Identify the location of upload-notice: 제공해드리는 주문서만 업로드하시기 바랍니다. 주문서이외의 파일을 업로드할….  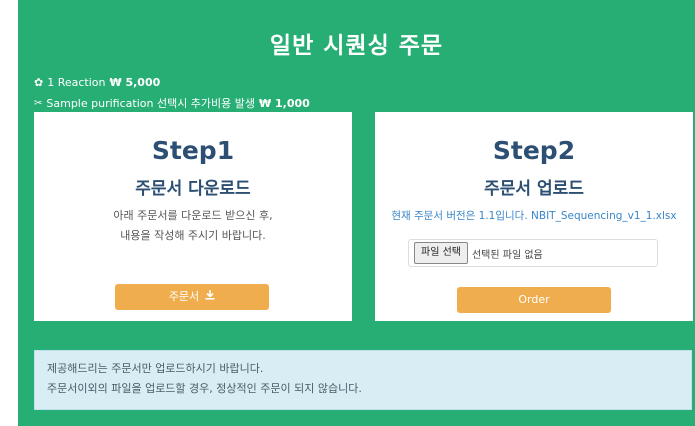
(363, 380).